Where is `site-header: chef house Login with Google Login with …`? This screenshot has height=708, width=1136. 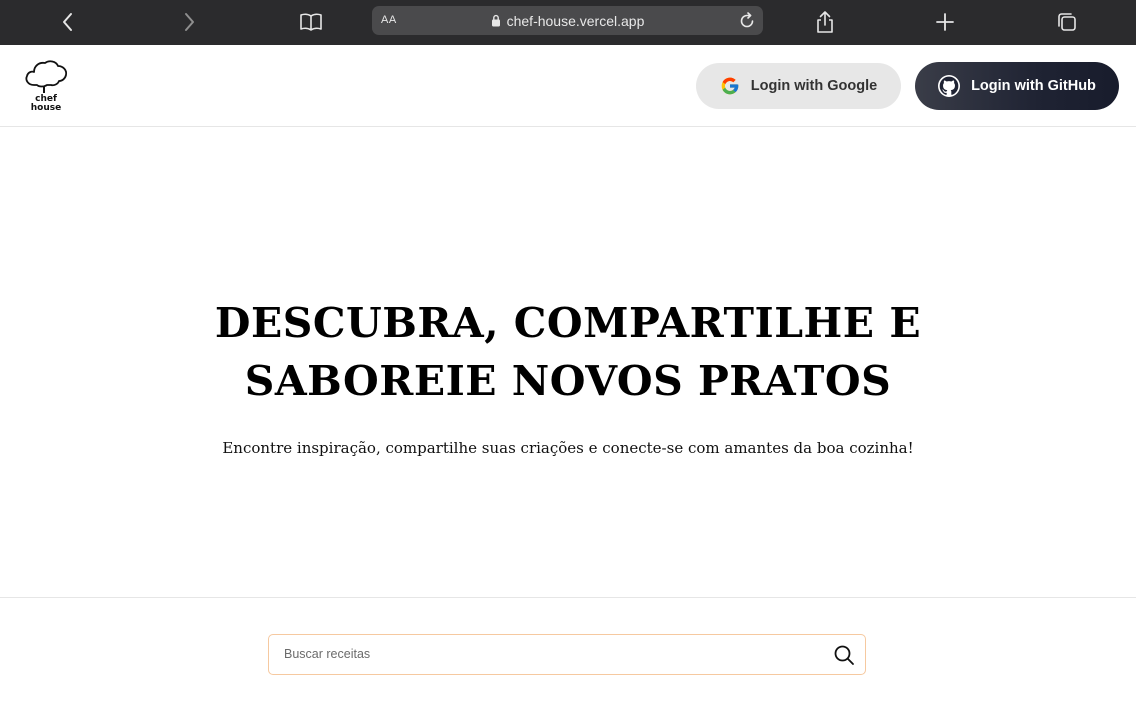
site-header: chef house Login with Google Login with … is located at coordinates (568, 86).